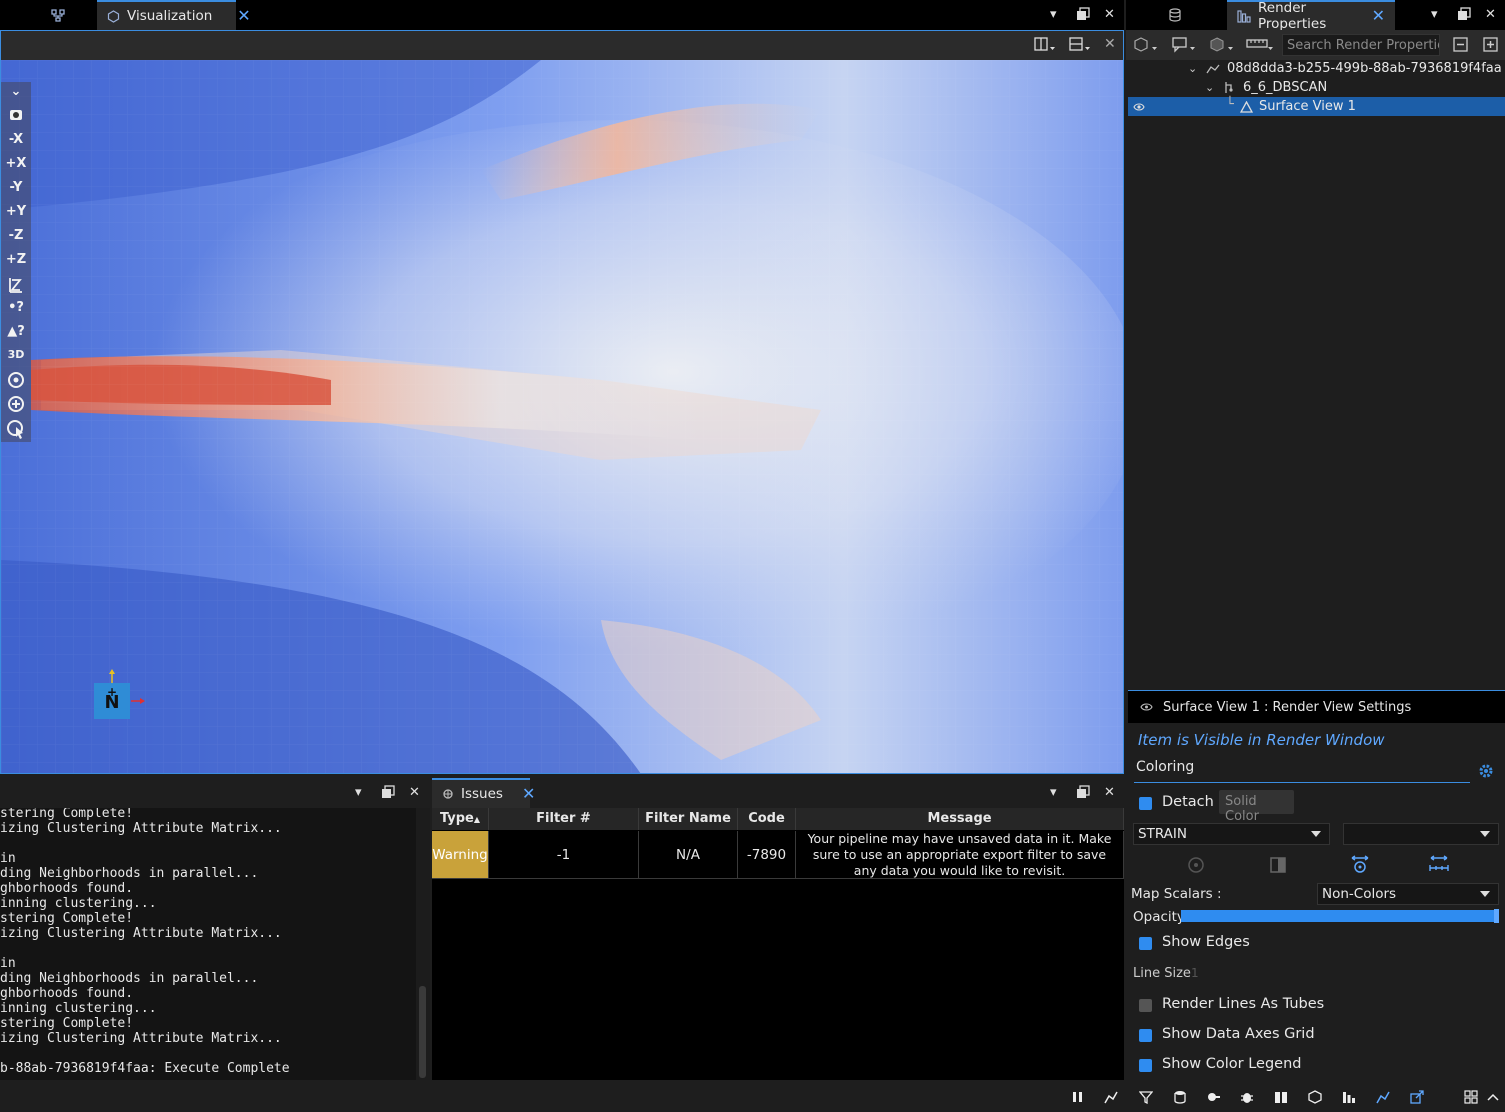 The image size is (1505, 1112). Describe the element at coordinates (174, 15) in the screenshot. I see `tab-visualization: Visualization ✕` at that location.